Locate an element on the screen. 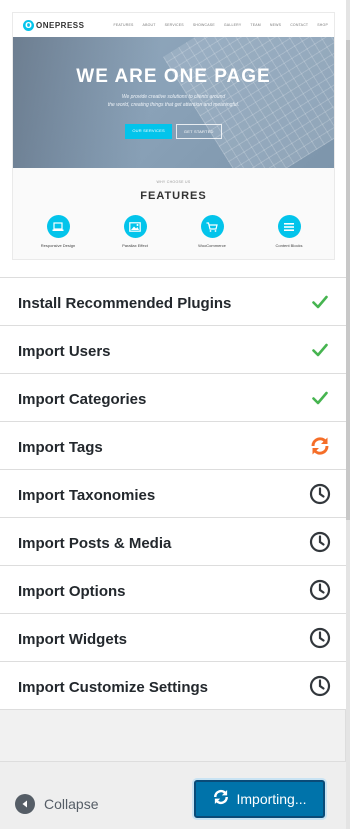 The image size is (350, 829). preview-nav-item: NEWS is located at coordinates (275, 25).